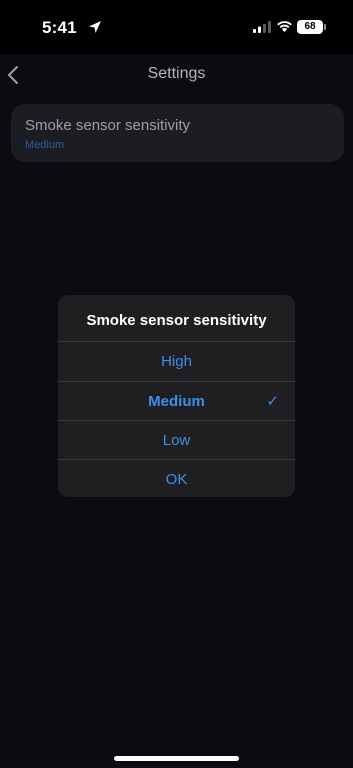 The width and height of the screenshot is (353, 768). Describe the element at coordinates (272, 401) in the screenshot. I see `checkmark-icon: ✓` at that location.